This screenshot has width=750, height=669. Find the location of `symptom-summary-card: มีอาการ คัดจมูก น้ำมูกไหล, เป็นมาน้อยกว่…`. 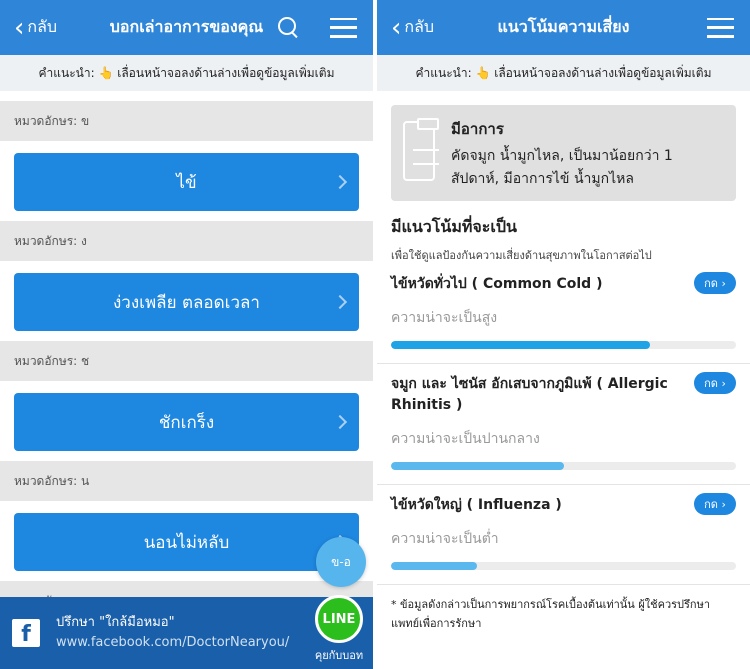

symptom-summary-card: มีอาการ คัดจมูก น้ำมูกไหล, เป็นมาน้อยกว่… is located at coordinates (563, 153).